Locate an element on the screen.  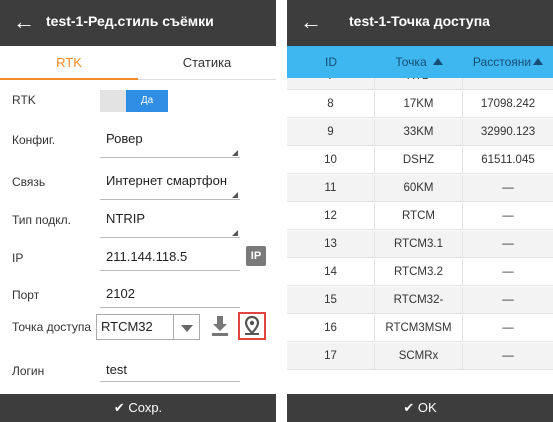
dropdown-triangle-icon is located at coordinates (187, 328).